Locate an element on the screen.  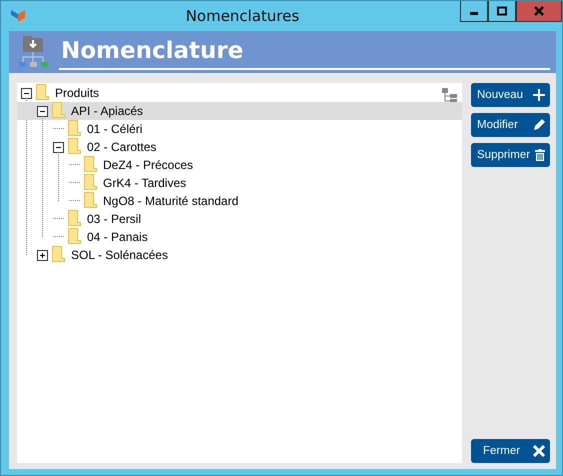
close-button is located at coordinates (539, 11).